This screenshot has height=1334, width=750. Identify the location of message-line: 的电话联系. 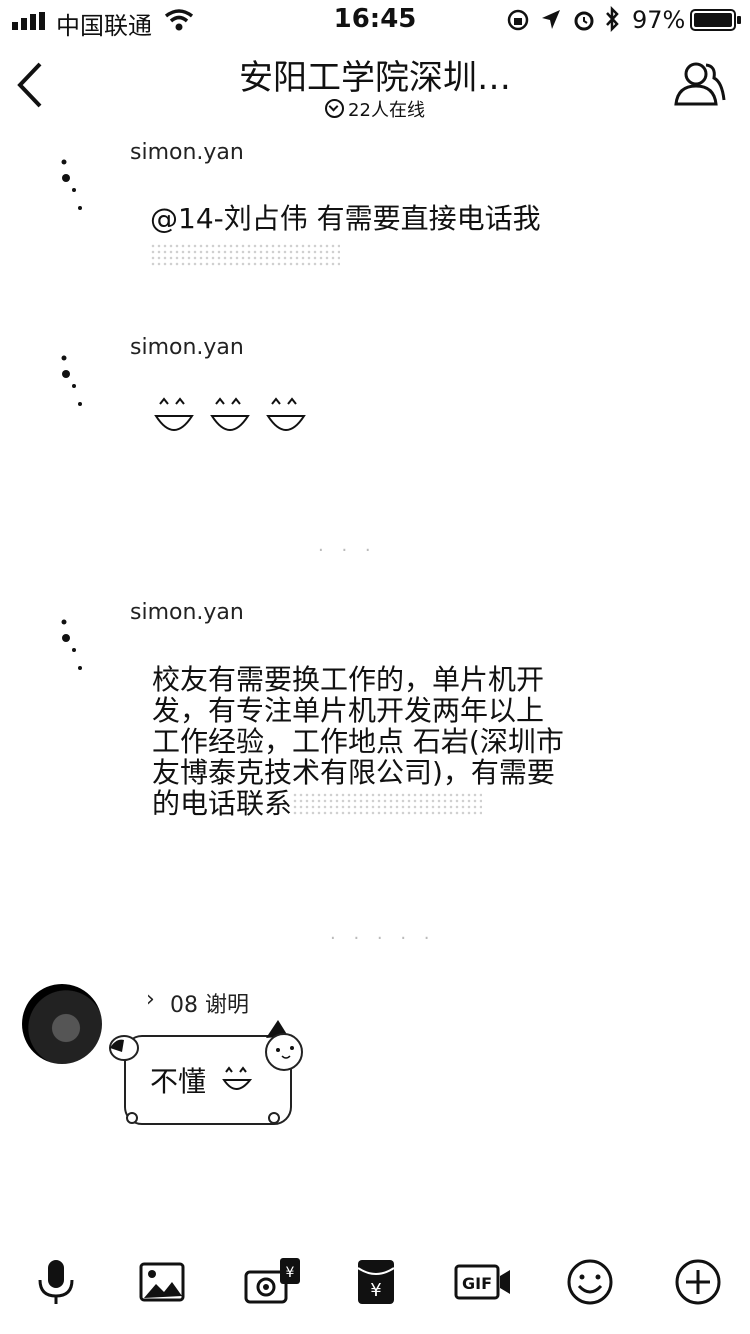
(382, 803).